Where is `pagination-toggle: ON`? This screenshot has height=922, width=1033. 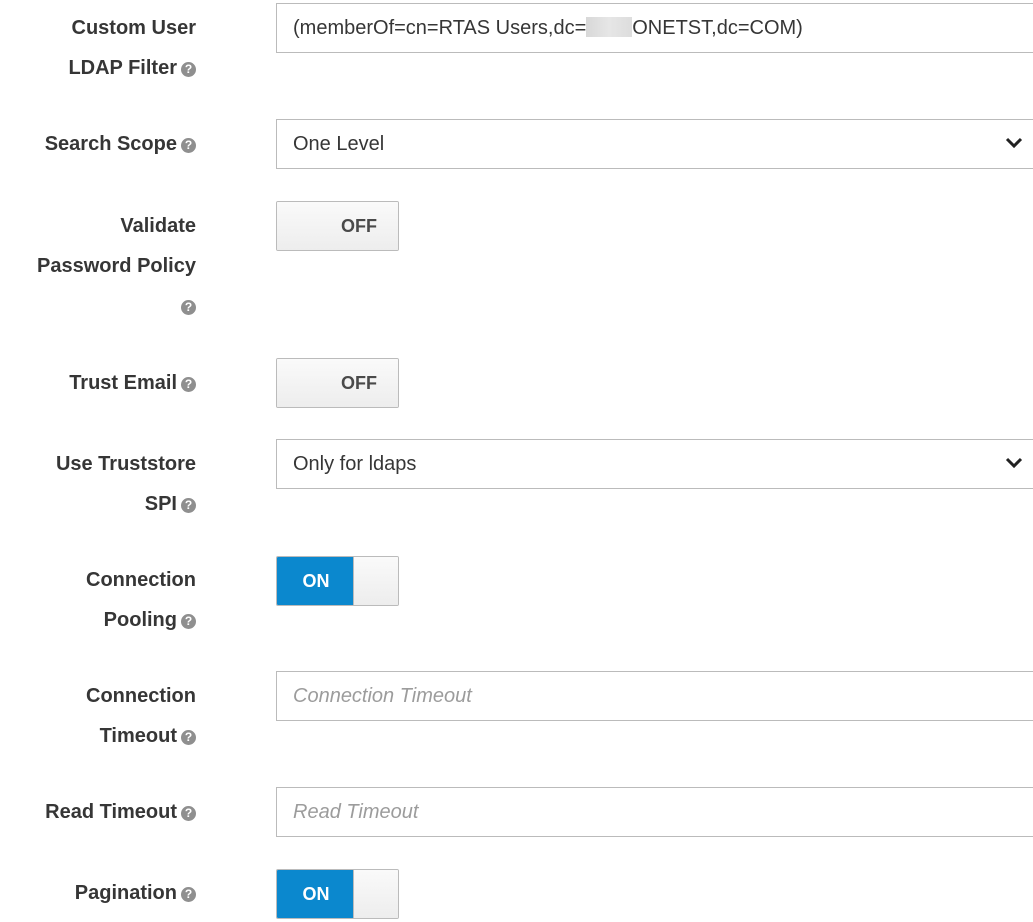 pagination-toggle: ON is located at coordinates (337, 894).